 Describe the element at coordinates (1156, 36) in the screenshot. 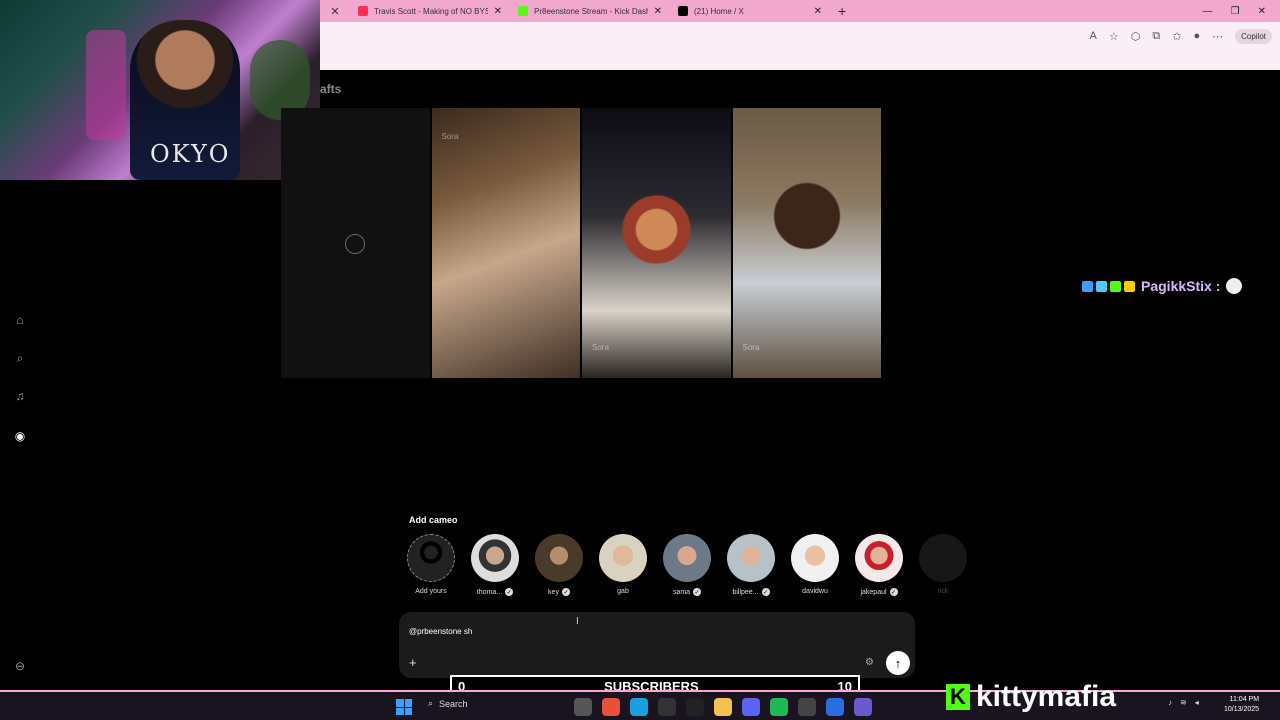

I see `split-screen-icon: ⧉` at that location.